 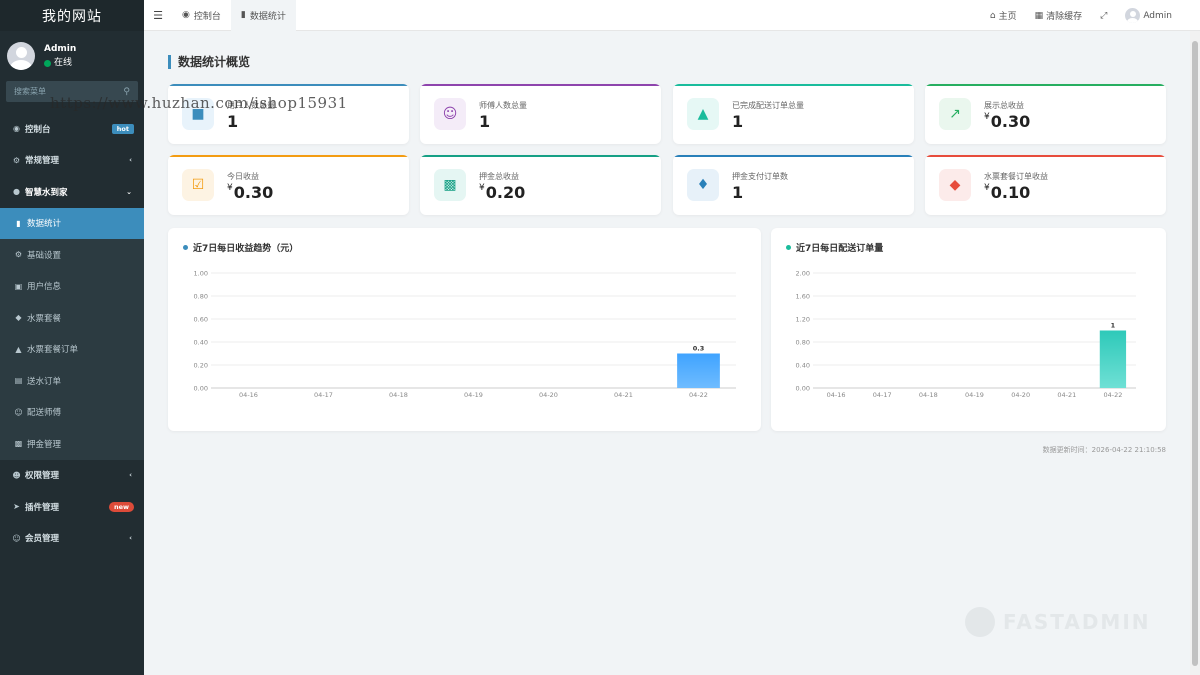 I want to click on card-value-number: 0.20, so click(x=505, y=192).